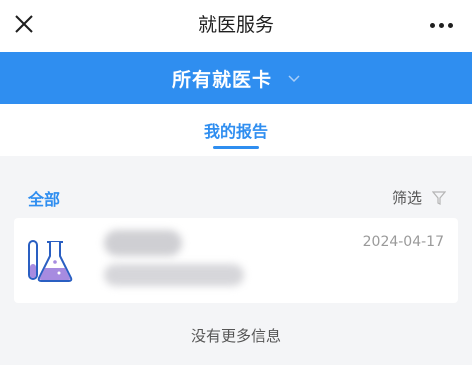  I want to click on more-button, so click(441, 25).